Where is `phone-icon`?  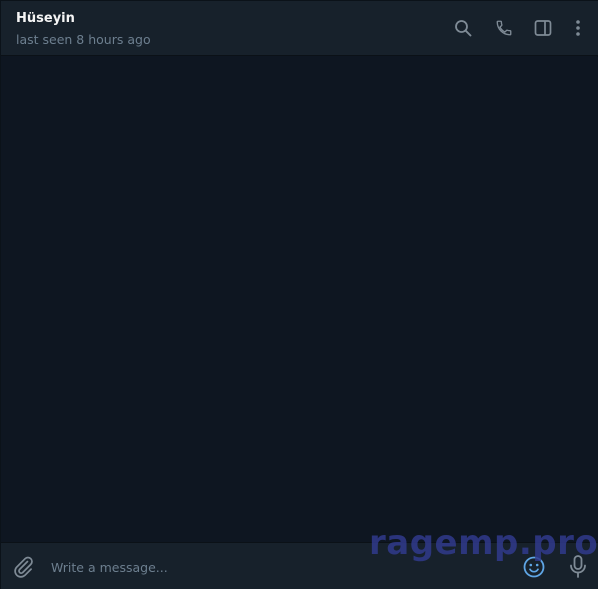
phone-icon is located at coordinates (504, 28).